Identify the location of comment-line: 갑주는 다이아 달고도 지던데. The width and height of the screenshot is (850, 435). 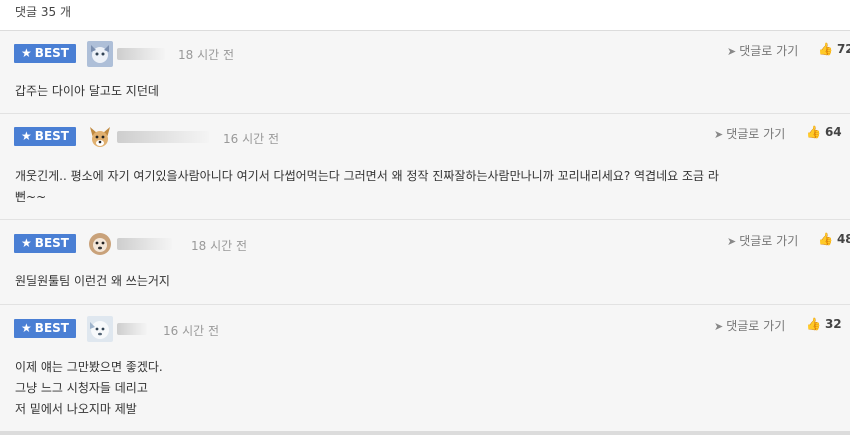
(87, 91).